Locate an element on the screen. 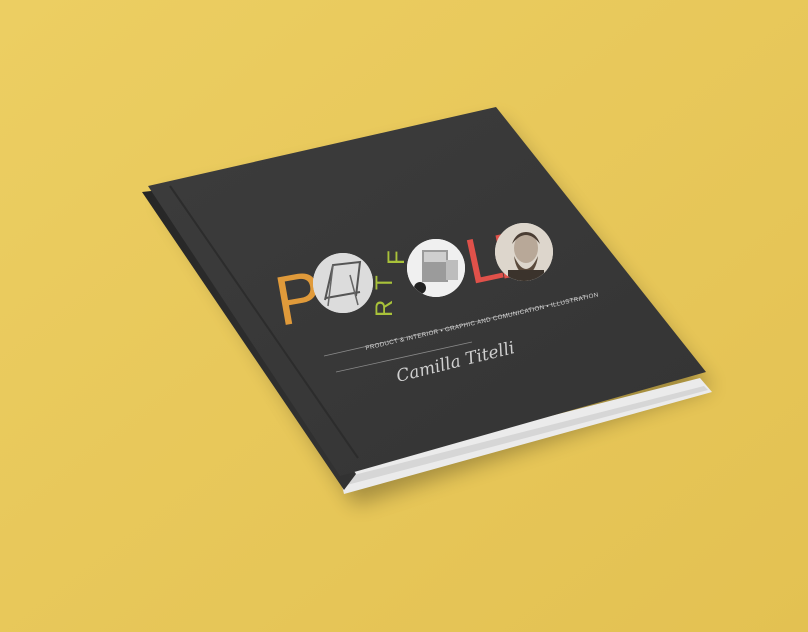 The width and height of the screenshot is (808, 632). title-letter-t: T is located at coordinates (384, 282).